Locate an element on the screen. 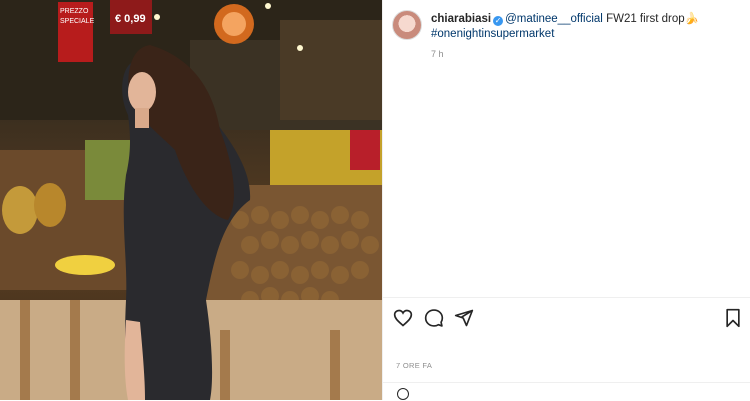 This screenshot has width=750, height=401. post-date: 7 ORE FA is located at coordinates (414, 365).